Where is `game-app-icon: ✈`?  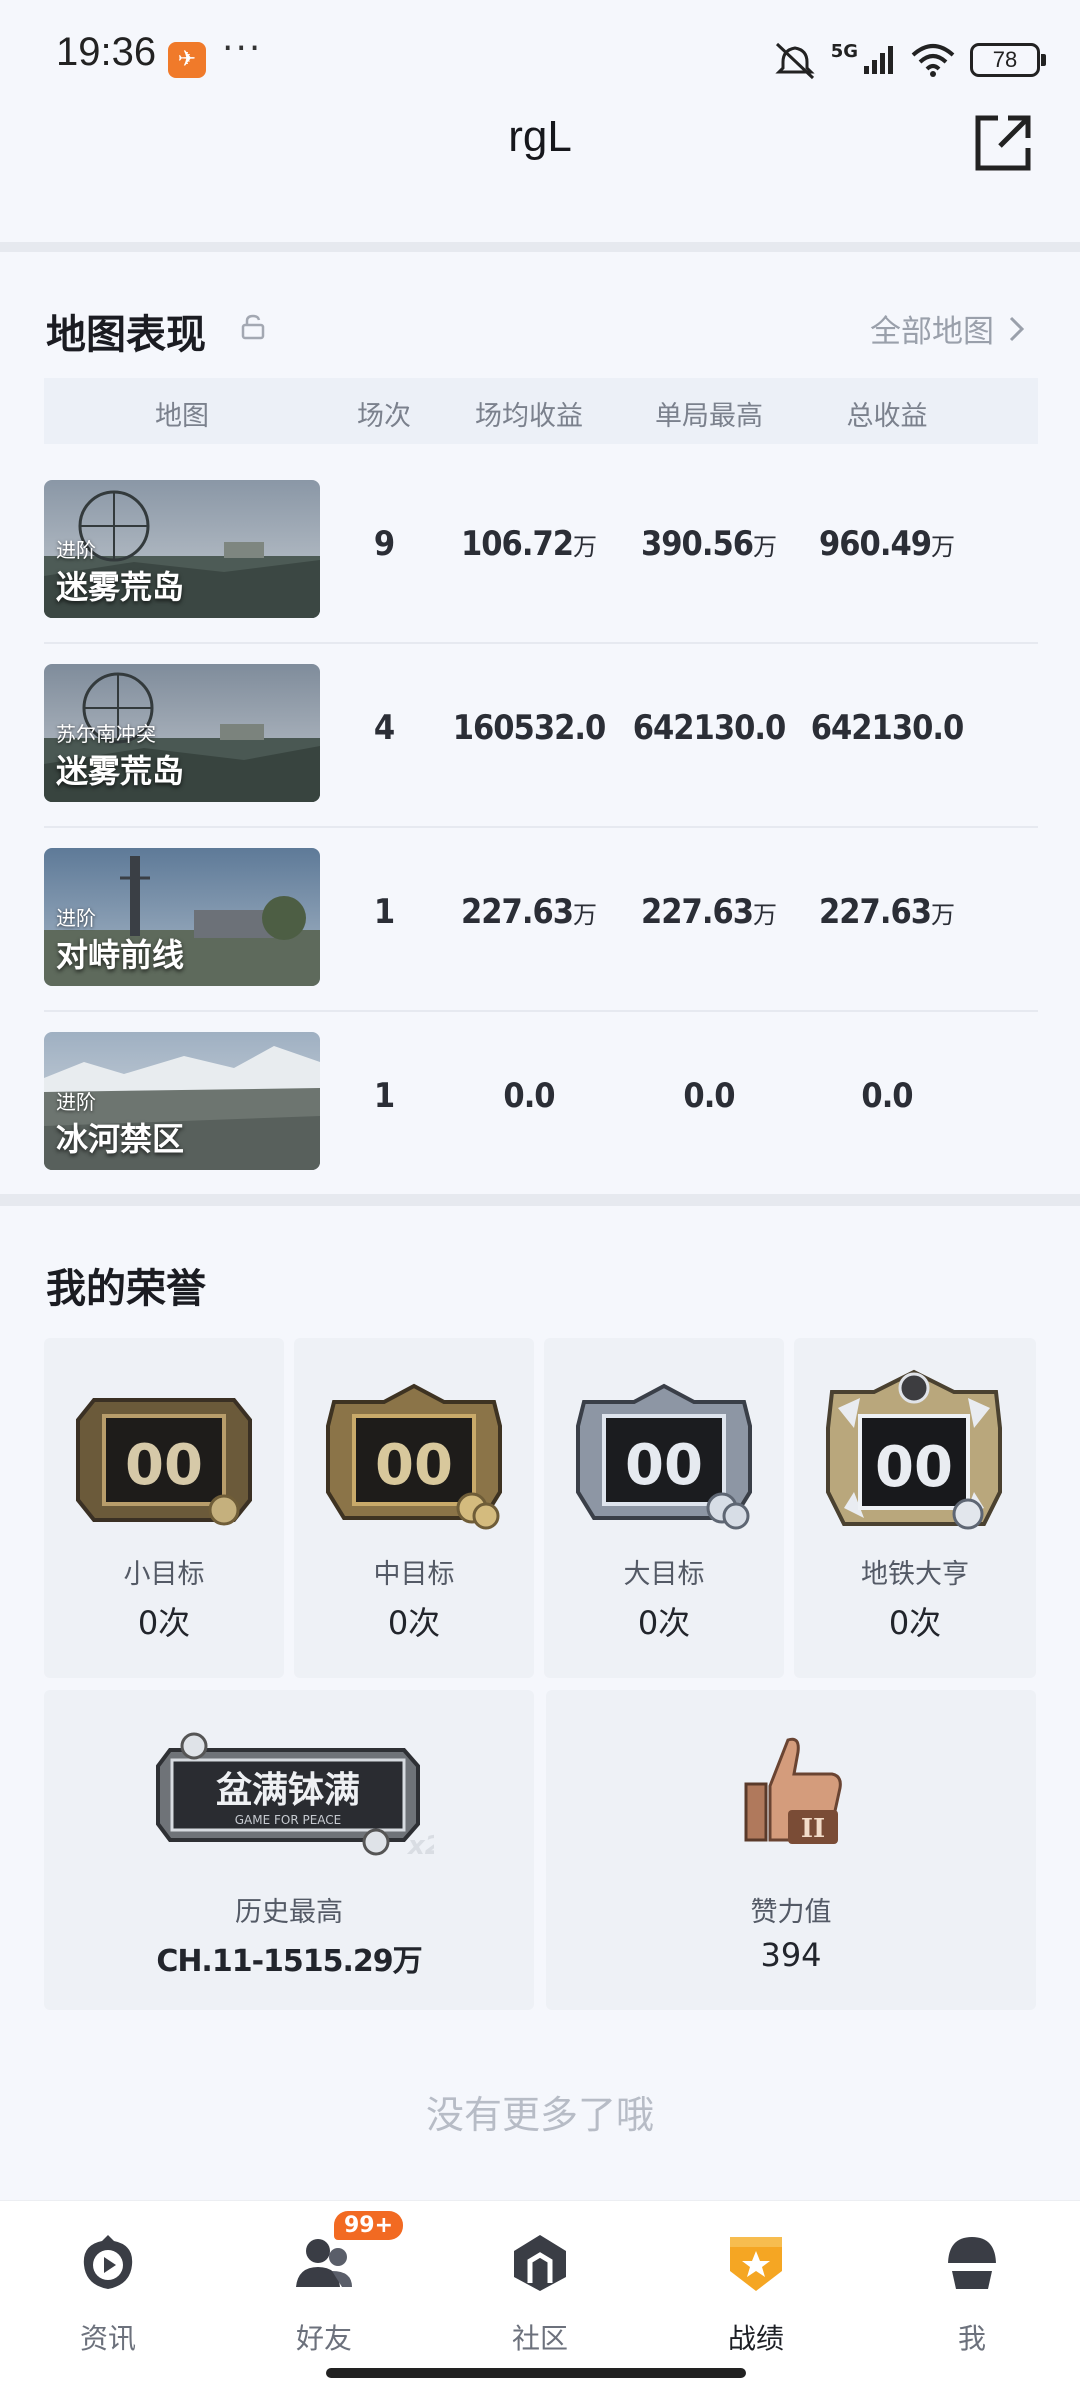
game-app-icon: ✈ is located at coordinates (187, 60).